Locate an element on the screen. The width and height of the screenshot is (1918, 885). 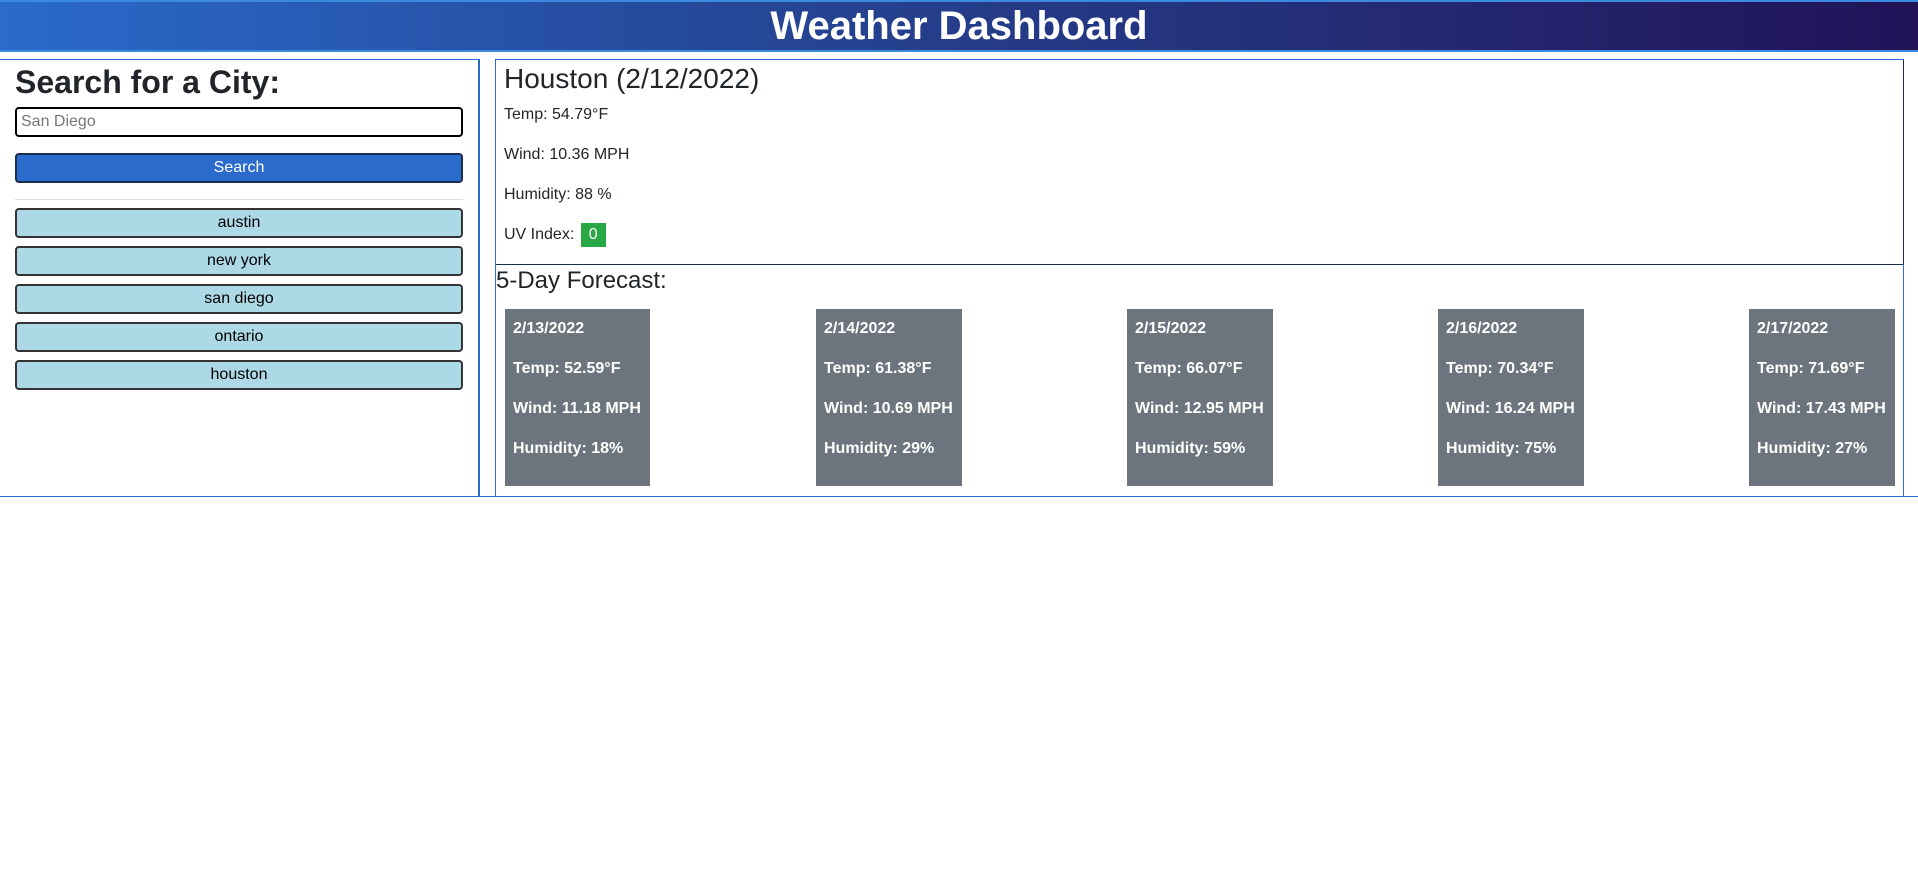
forecast-temp: Temp: 66.07°F is located at coordinates (1189, 368).